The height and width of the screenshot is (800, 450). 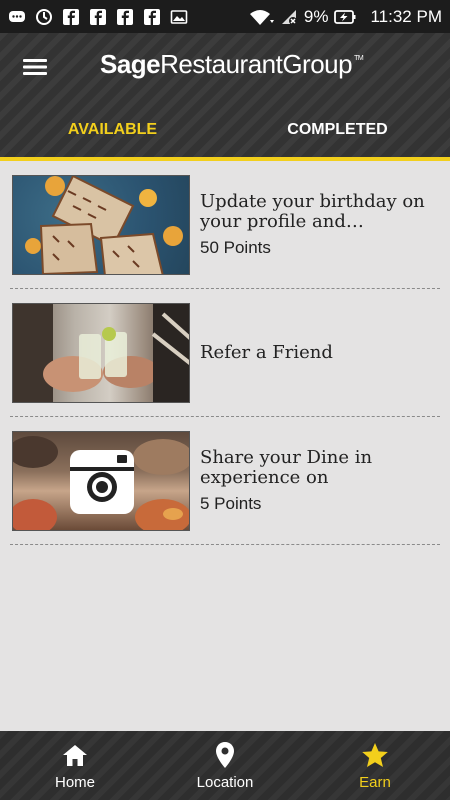 I want to click on instagram-icon, so click(x=102, y=482).